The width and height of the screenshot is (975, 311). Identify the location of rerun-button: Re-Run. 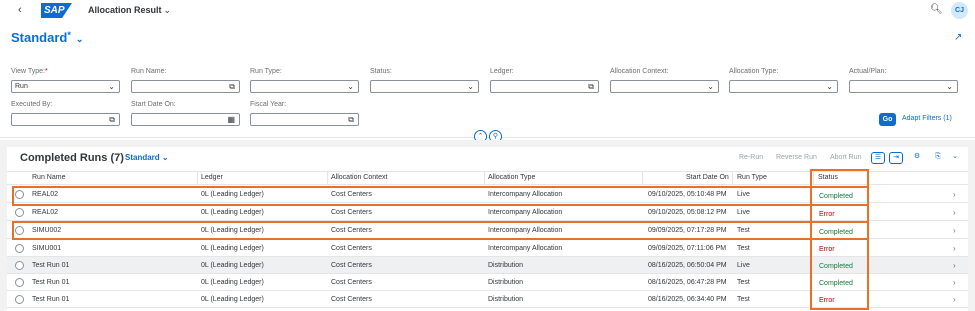
(751, 157).